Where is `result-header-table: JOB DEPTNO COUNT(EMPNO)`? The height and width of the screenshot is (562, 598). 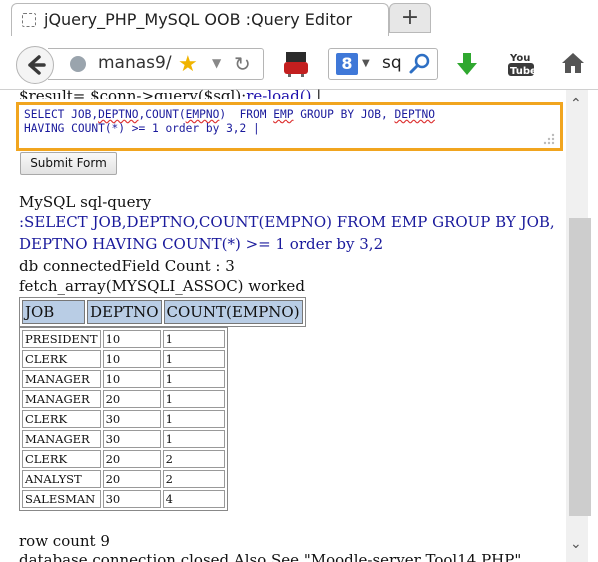
result-header-table: JOB DEPTNO COUNT(EMPNO) is located at coordinates (162, 312).